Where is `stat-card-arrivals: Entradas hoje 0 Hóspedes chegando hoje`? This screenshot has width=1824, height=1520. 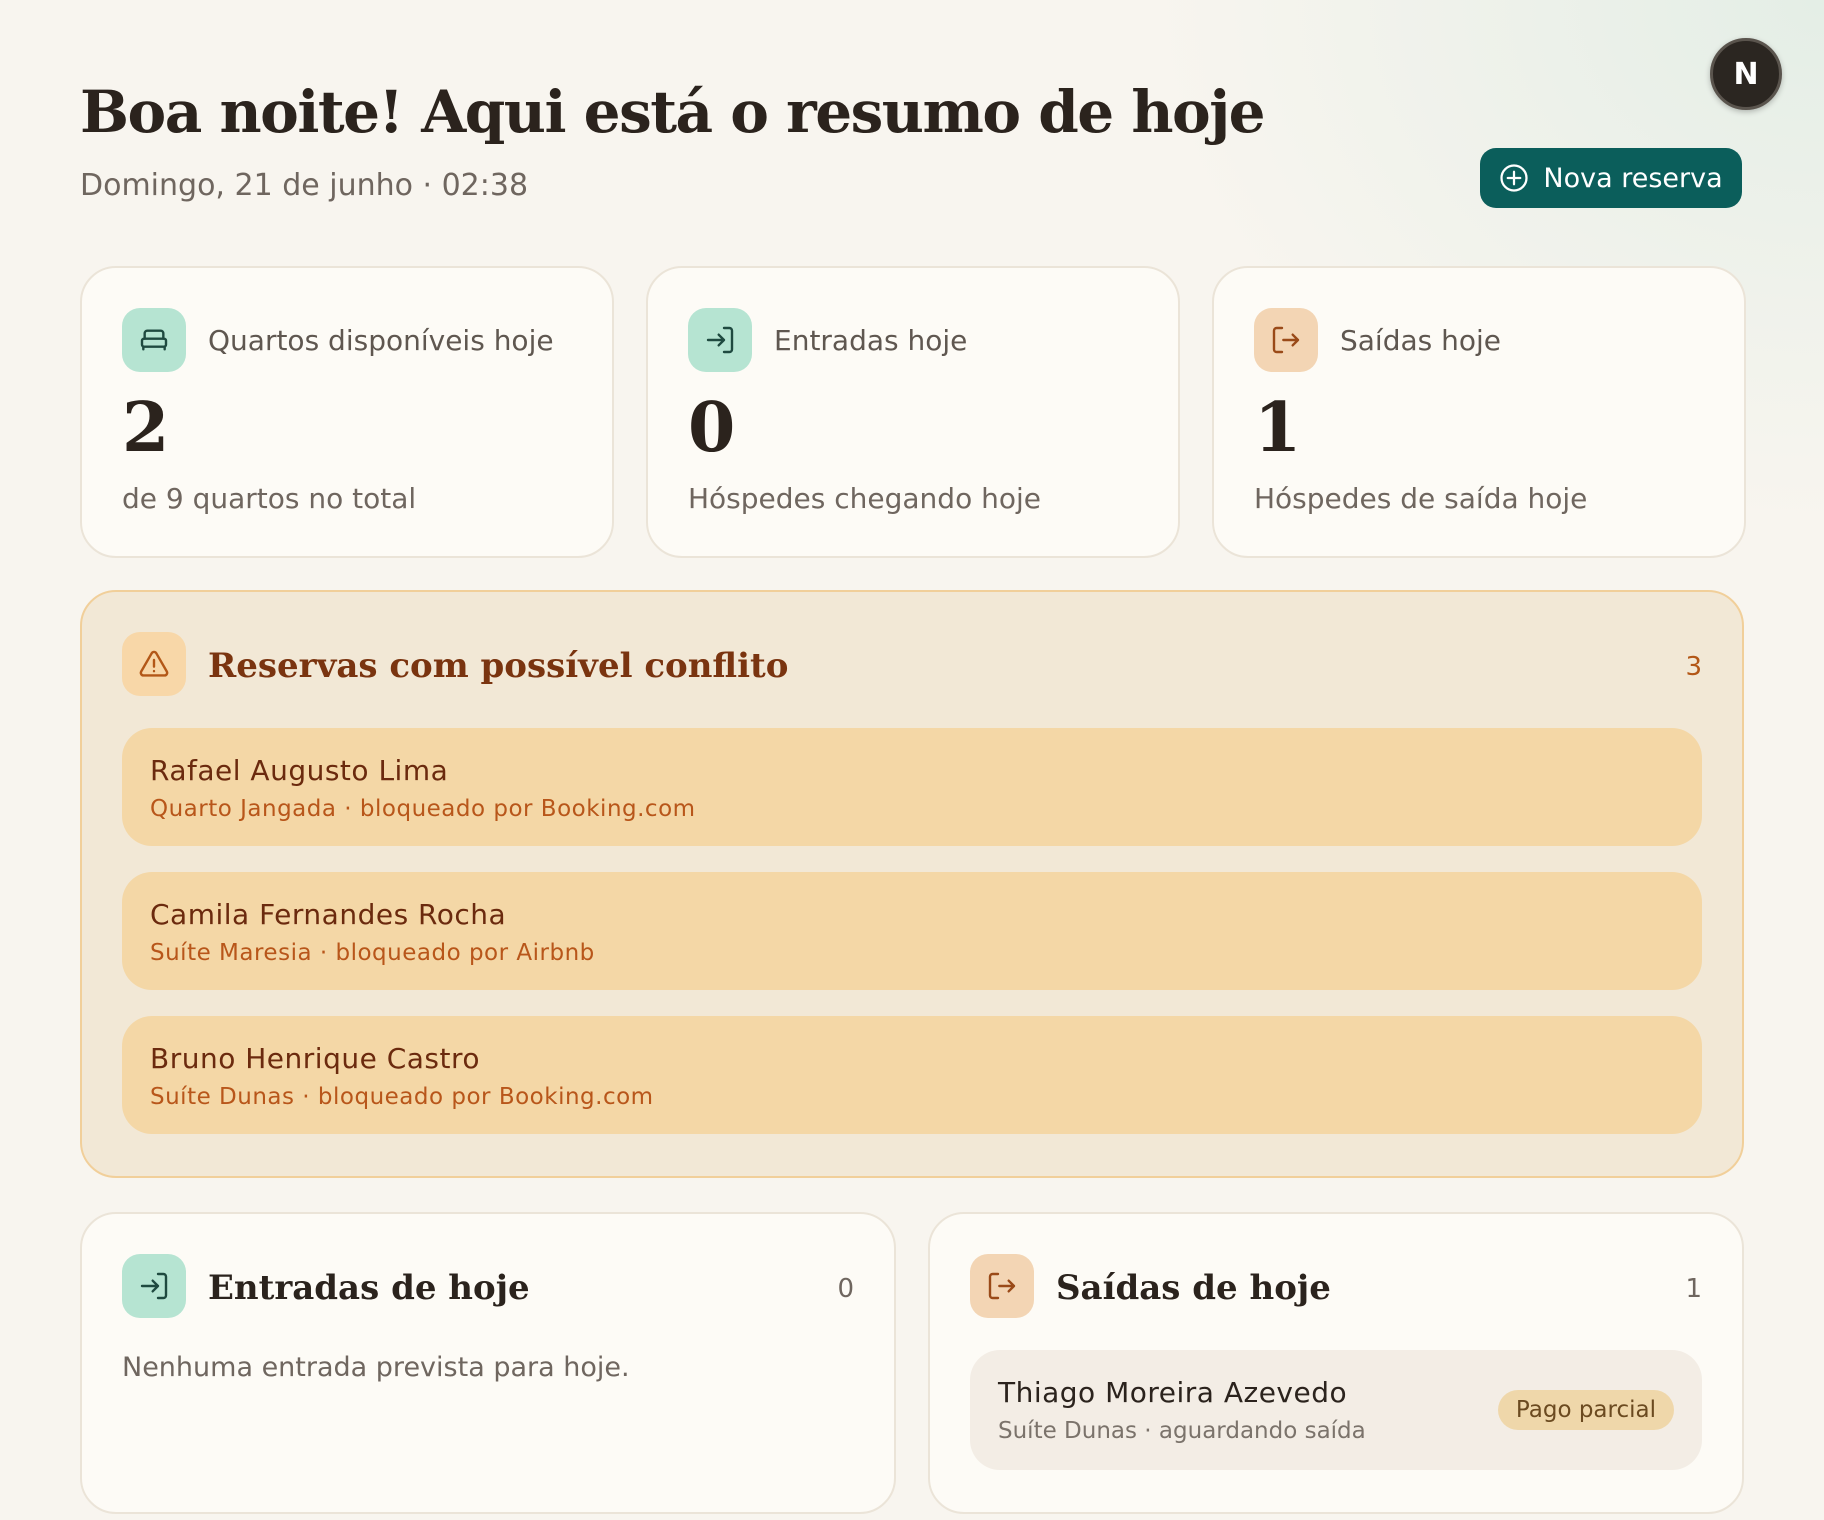 stat-card-arrivals: Entradas hoje 0 Hóspedes chegando hoje is located at coordinates (913, 412).